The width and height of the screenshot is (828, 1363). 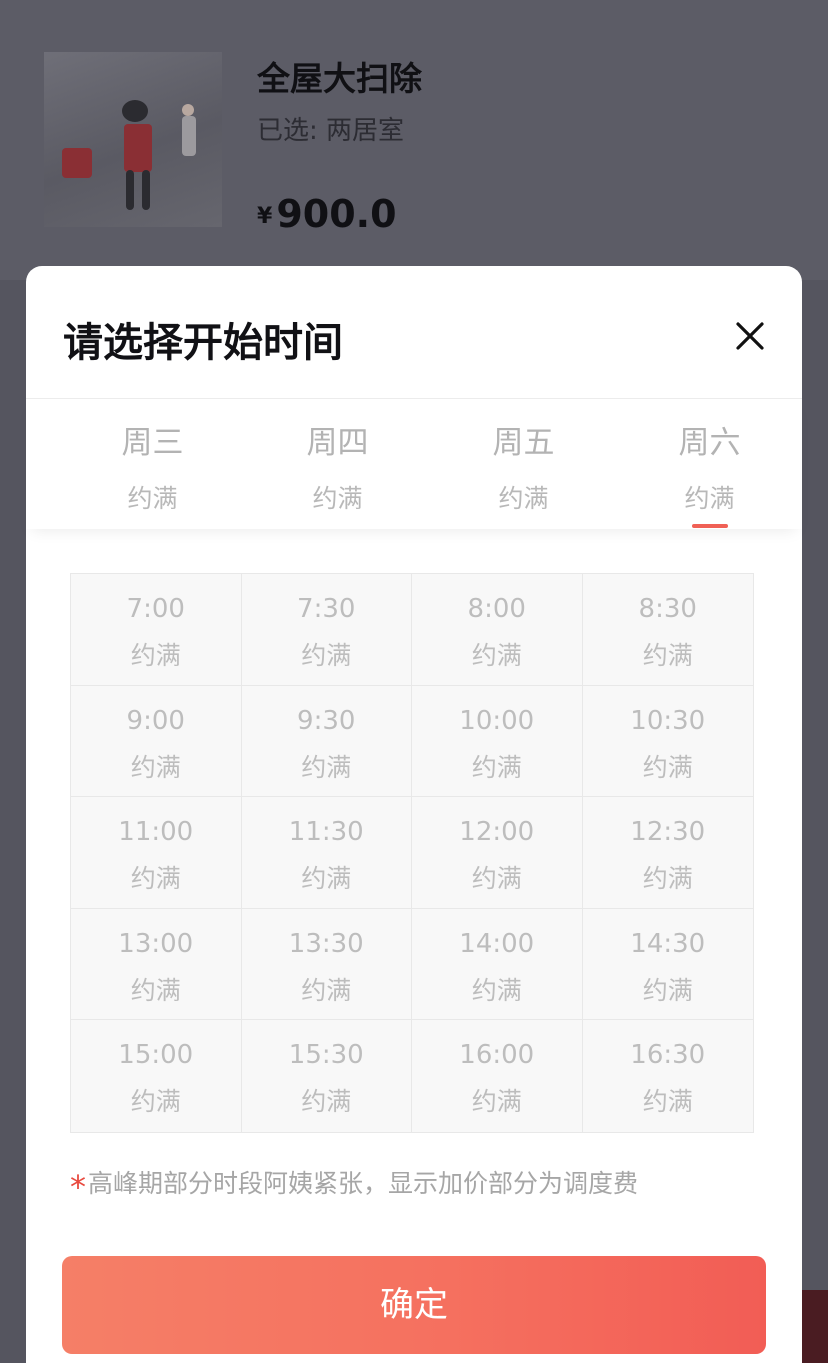 I want to click on slot-time: 16:30, so click(x=668, y=1055).